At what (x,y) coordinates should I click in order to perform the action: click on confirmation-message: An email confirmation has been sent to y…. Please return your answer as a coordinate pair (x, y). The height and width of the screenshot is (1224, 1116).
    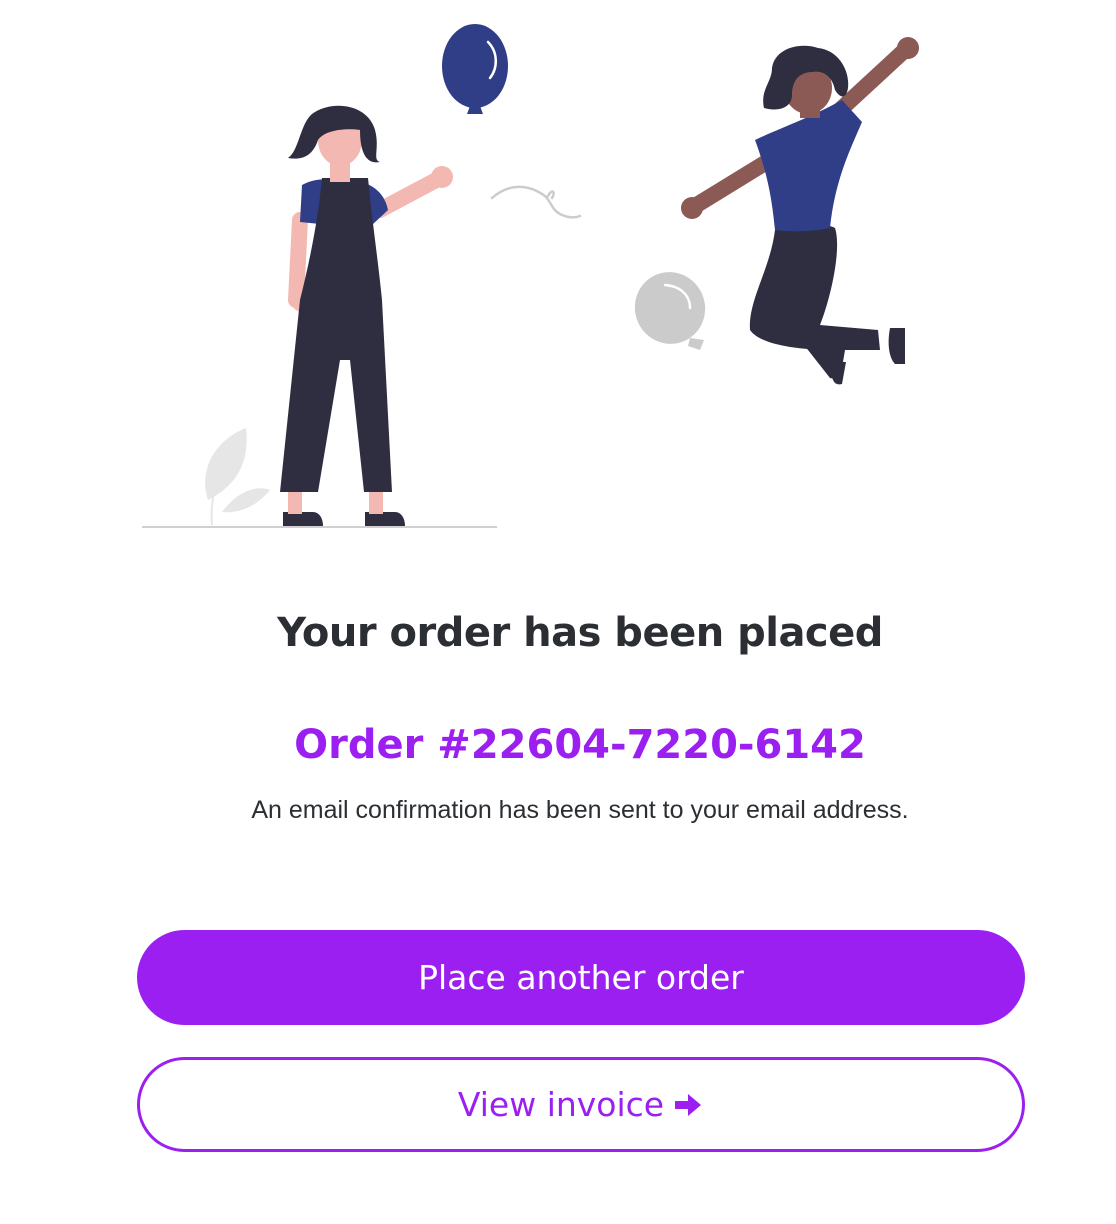
    Looking at the image, I should click on (580, 810).